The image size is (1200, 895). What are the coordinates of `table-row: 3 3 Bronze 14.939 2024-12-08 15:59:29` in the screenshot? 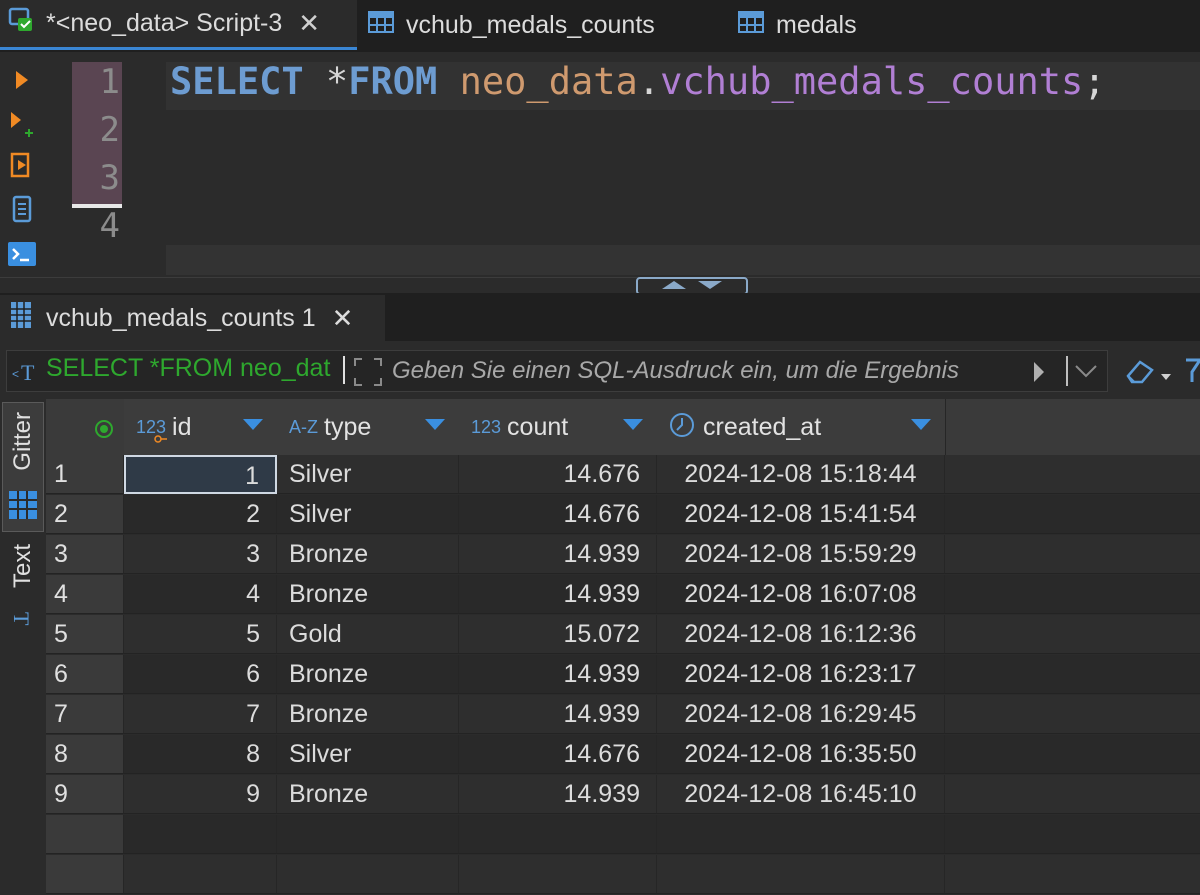 It's located at (623, 555).